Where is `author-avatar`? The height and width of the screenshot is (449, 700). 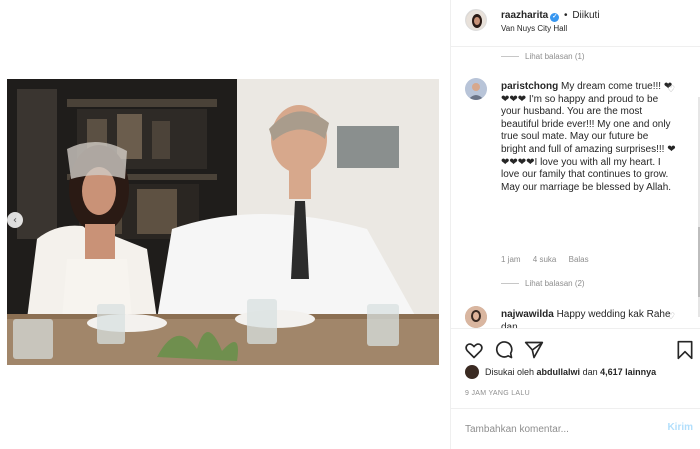 author-avatar is located at coordinates (476, 20).